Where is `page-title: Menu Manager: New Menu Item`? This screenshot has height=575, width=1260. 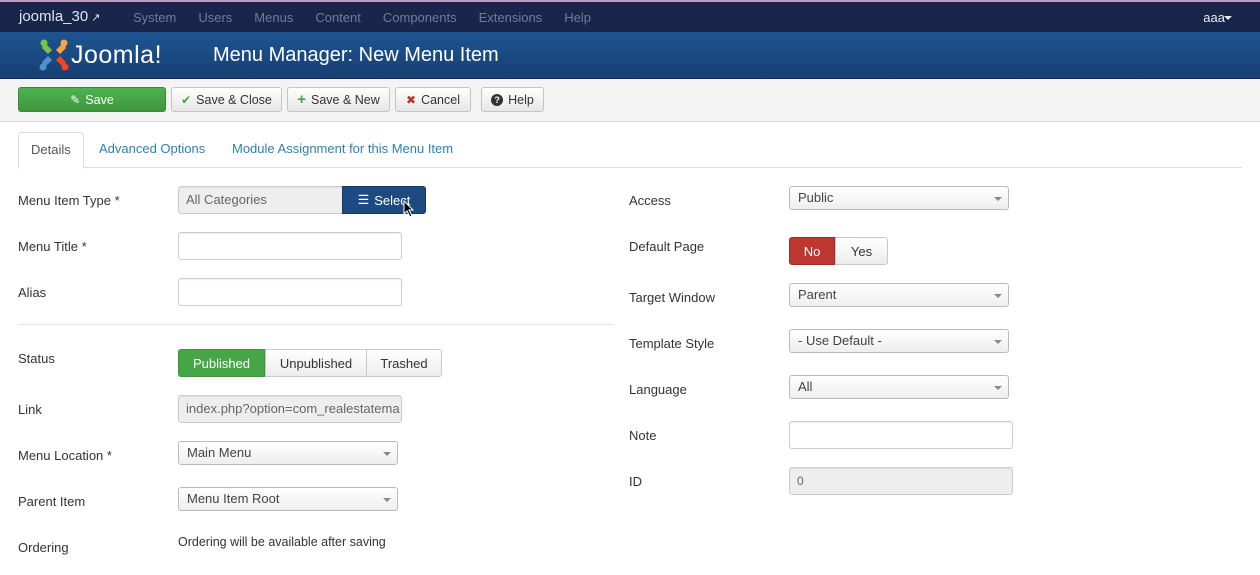
page-title: Menu Manager: New Menu Item is located at coordinates (356, 55).